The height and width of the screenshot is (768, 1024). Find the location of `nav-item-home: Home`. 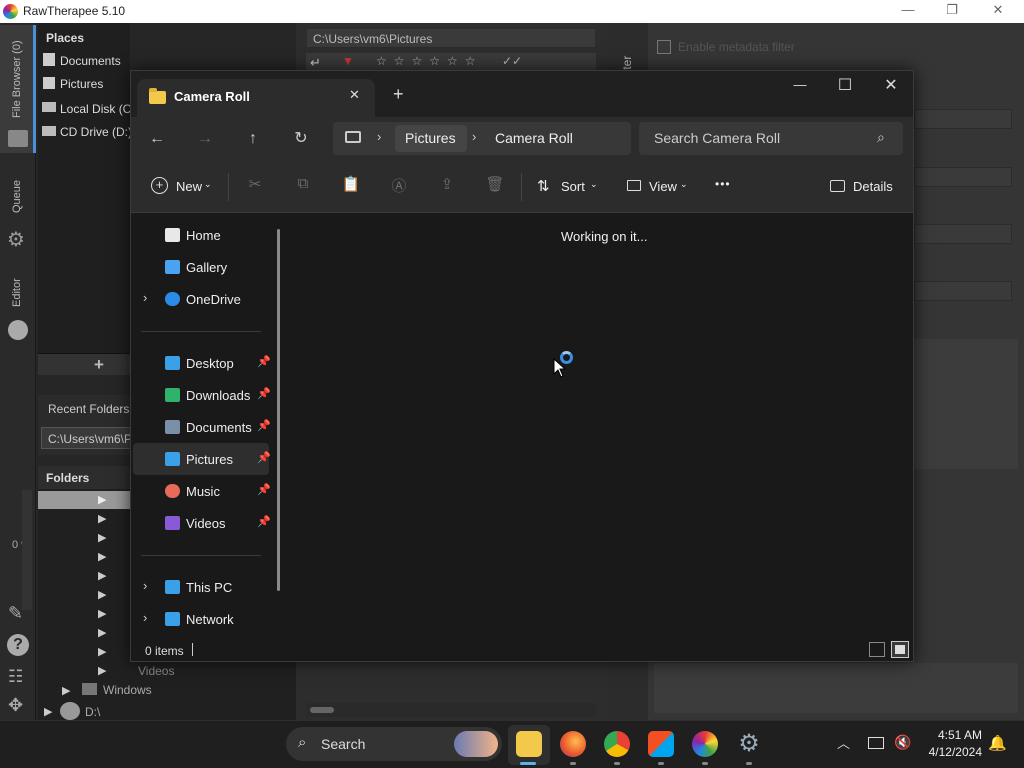

nav-item-home: Home is located at coordinates (201, 235).